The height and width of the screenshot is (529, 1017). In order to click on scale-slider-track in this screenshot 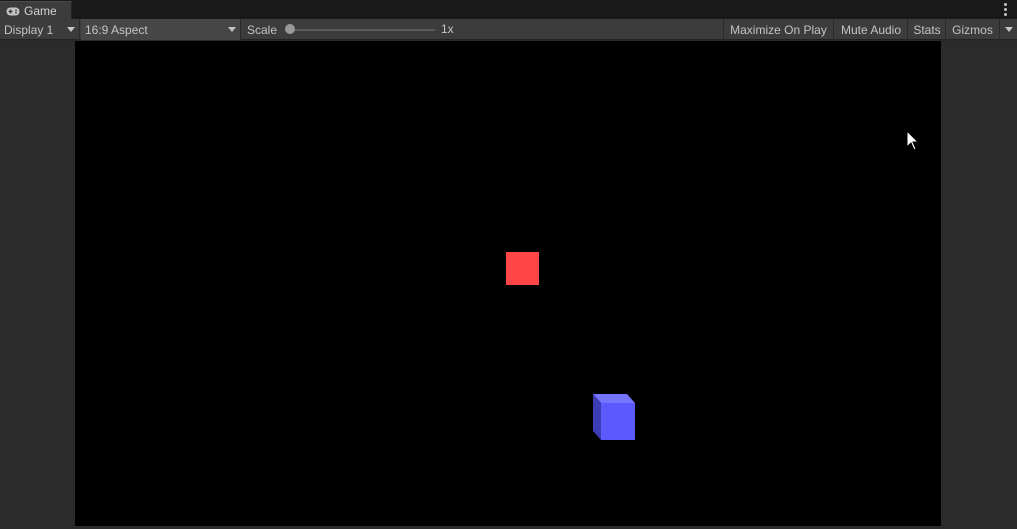, I will do `click(362, 30)`.